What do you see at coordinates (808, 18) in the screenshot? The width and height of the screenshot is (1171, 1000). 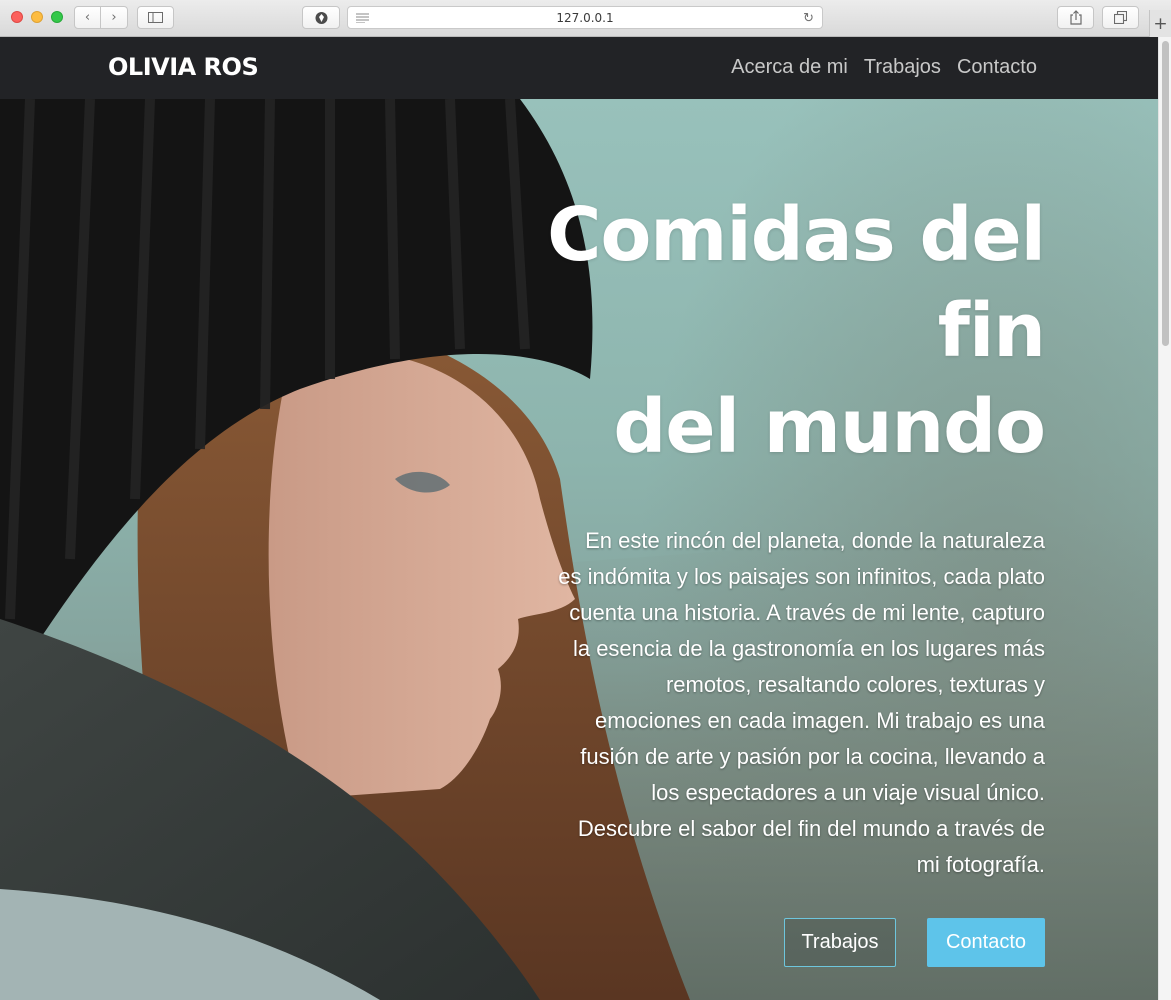 I see `reload-icon: ↻` at bounding box center [808, 18].